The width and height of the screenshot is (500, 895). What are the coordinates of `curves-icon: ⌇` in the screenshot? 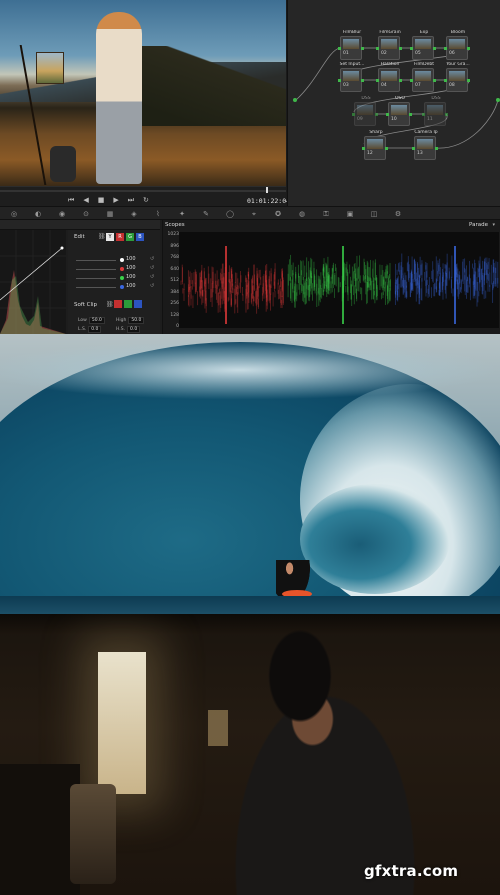 It's located at (158, 214).